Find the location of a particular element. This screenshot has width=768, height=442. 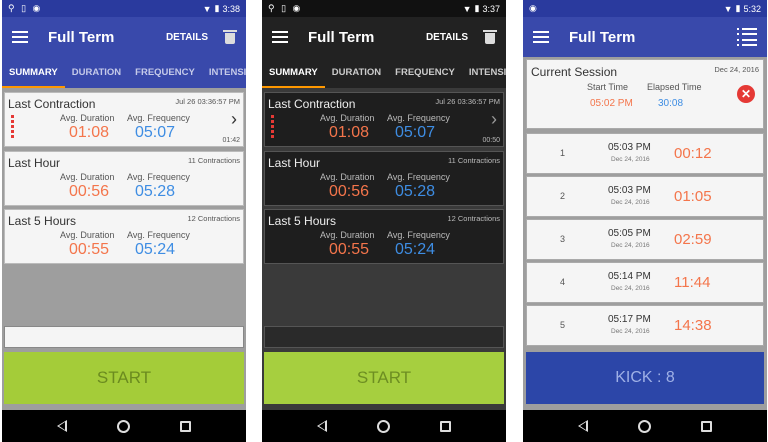

list-item: 3 05:05 PM Dec 24, 2016 02:59 is located at coordinates (645, 239).